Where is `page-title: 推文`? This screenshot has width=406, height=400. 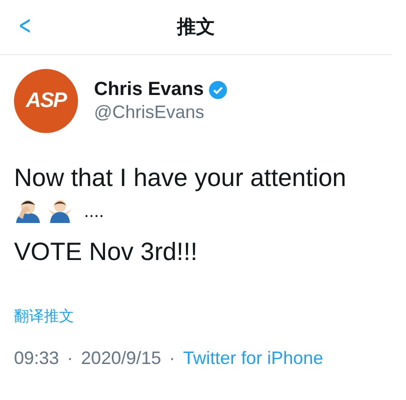 page-title: 推文 is located at coordinates (196, 27).